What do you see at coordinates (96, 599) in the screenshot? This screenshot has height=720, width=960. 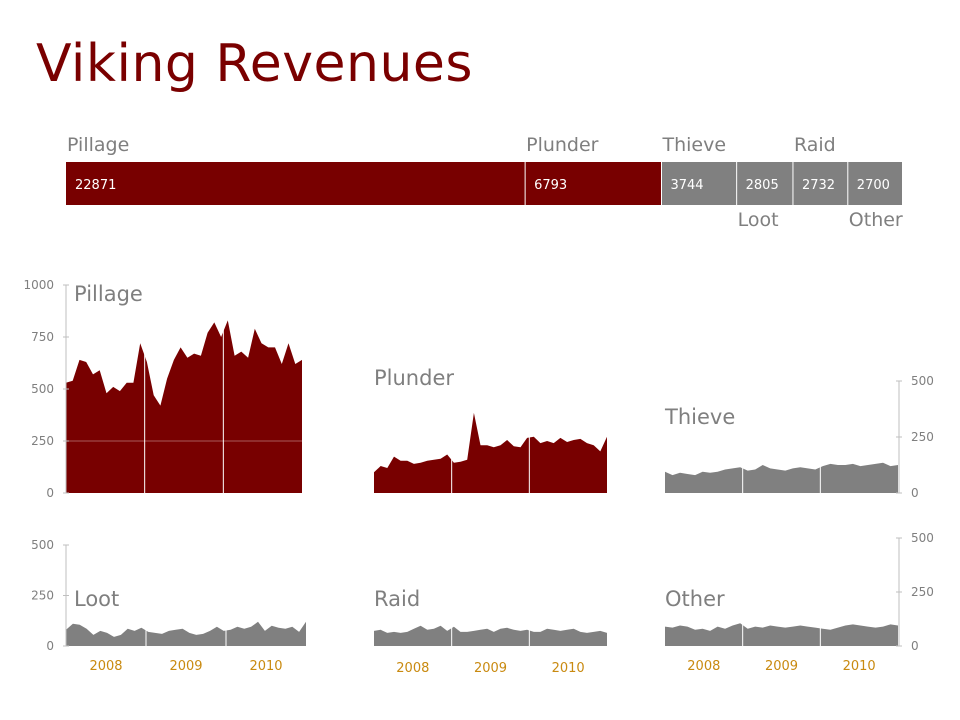 I see `loot-title: Loot` at bounding box center [96, 599].